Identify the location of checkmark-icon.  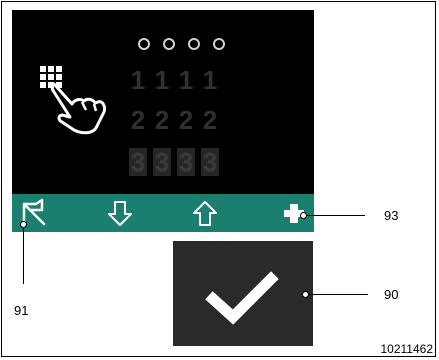
(242, 298).